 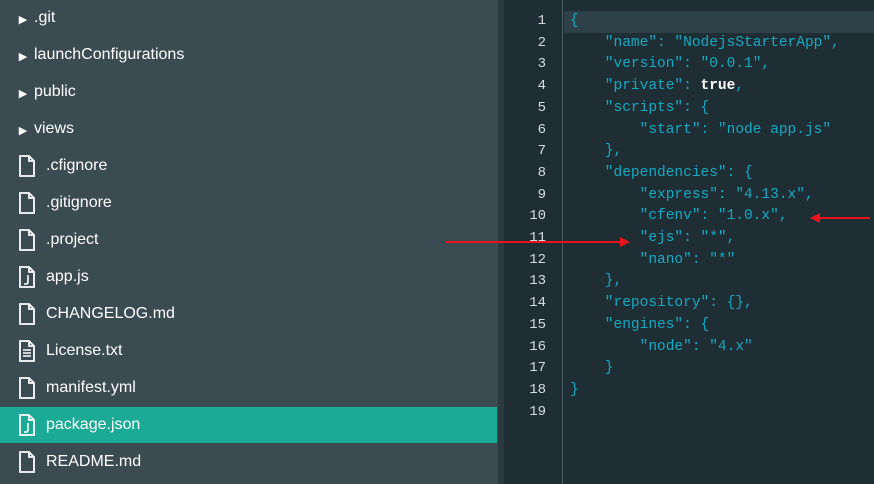 I want to click on file-item: .cfignore, so click(x=249, y=166).